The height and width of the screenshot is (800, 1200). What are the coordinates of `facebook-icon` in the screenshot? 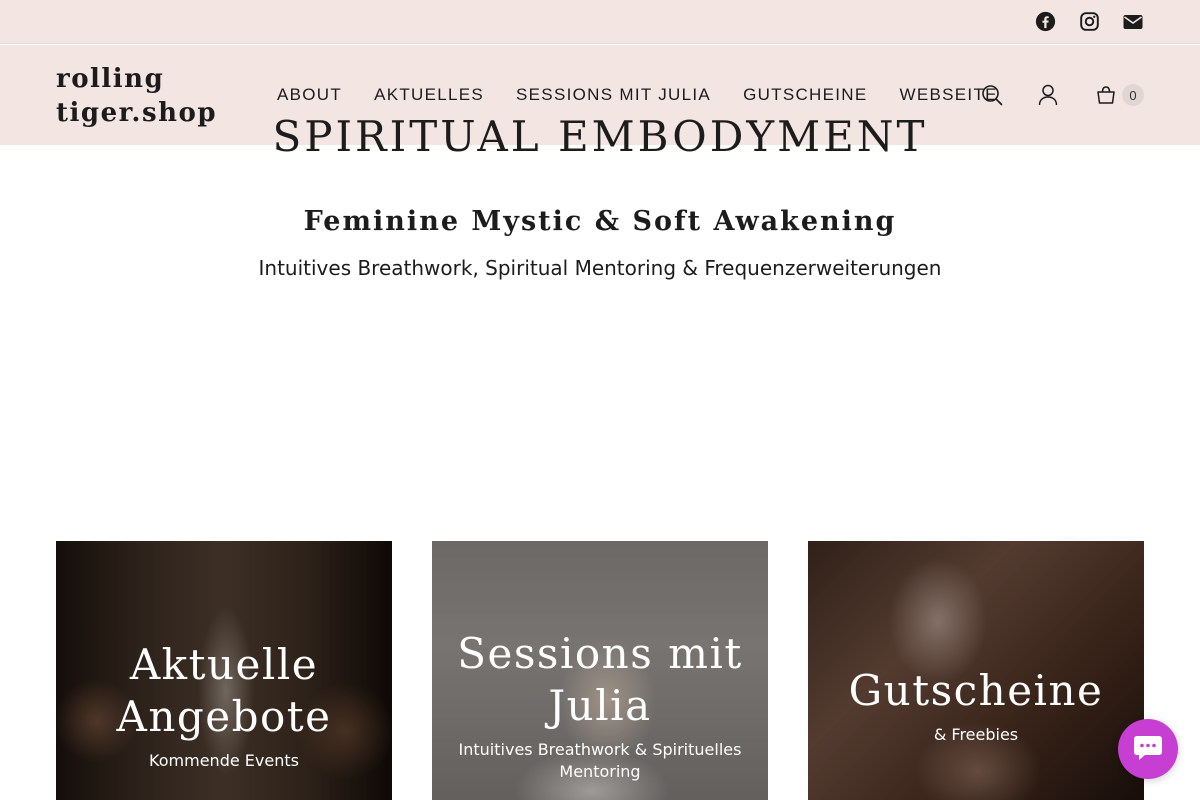 It's located at (1045, 22).